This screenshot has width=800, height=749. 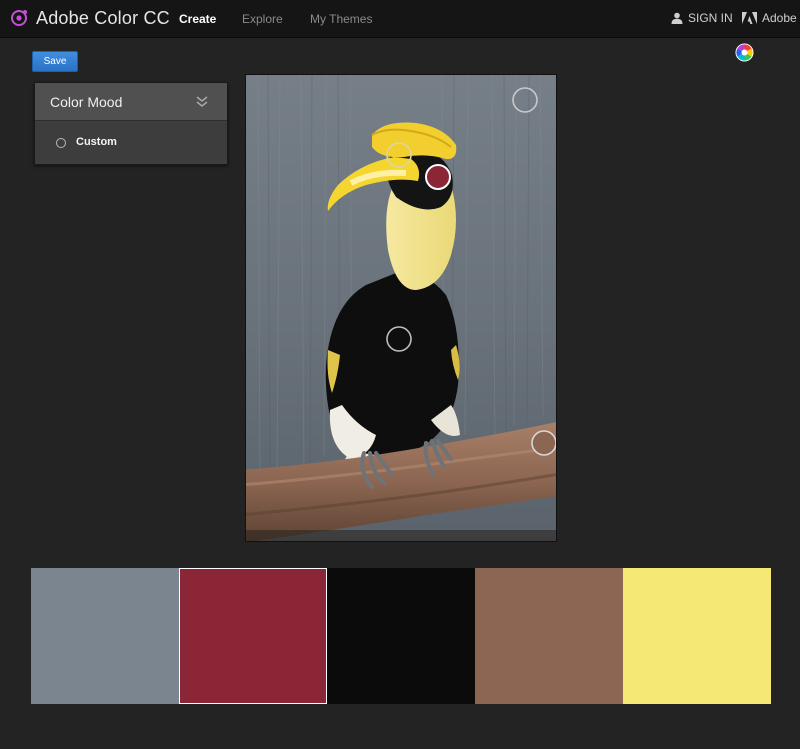 What do you see at coordinates (61, 143) in the screenshot?
I see `radio-icon` at bounding box center [61, 143].